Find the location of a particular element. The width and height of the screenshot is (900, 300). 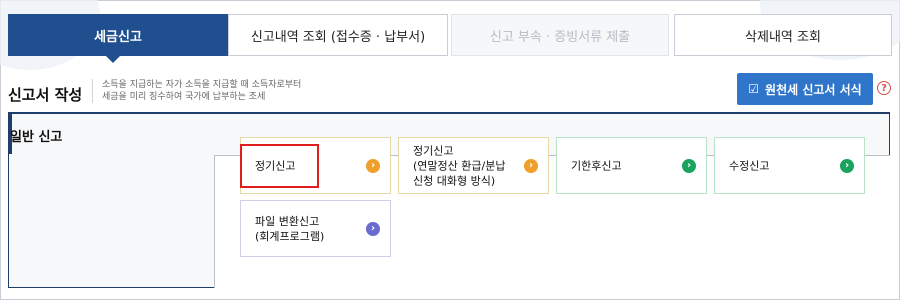

card-label: 기한후신고 is located at coordinates (596, 165).